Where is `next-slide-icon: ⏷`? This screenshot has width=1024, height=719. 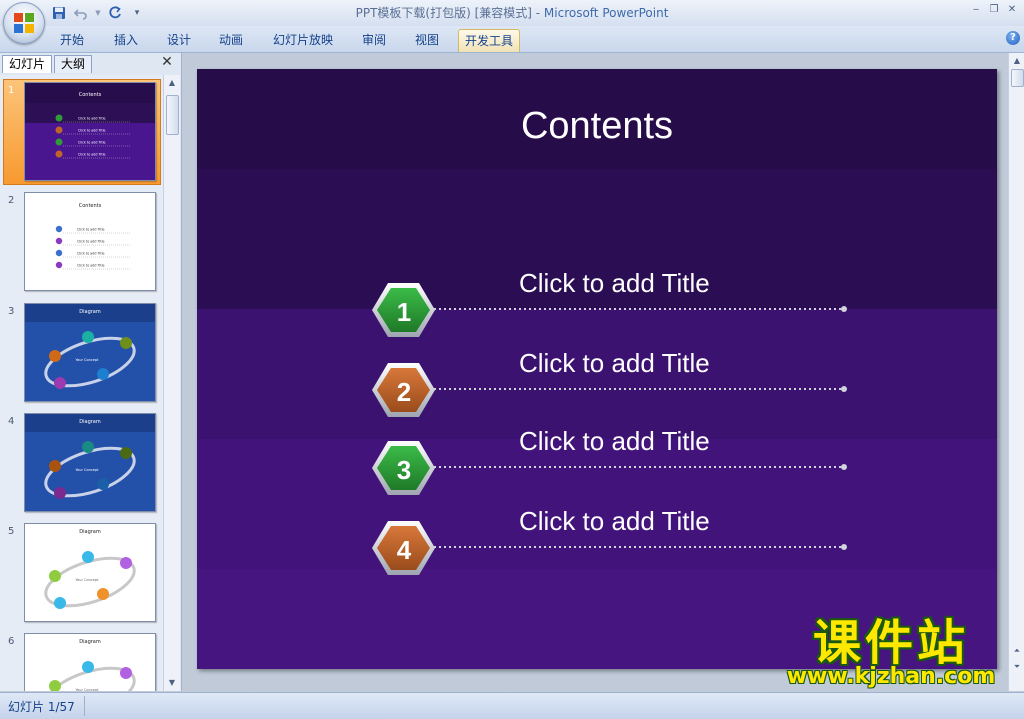
next-slide-icon: ⏷ is located at coordinates (1016, 667).